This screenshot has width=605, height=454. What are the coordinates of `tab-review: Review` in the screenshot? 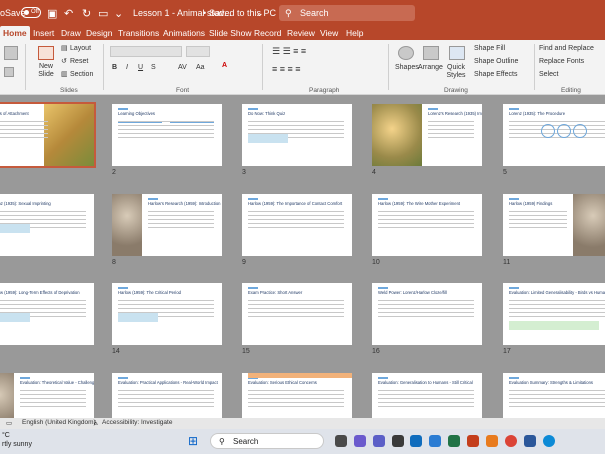 It's located at (301, 33).